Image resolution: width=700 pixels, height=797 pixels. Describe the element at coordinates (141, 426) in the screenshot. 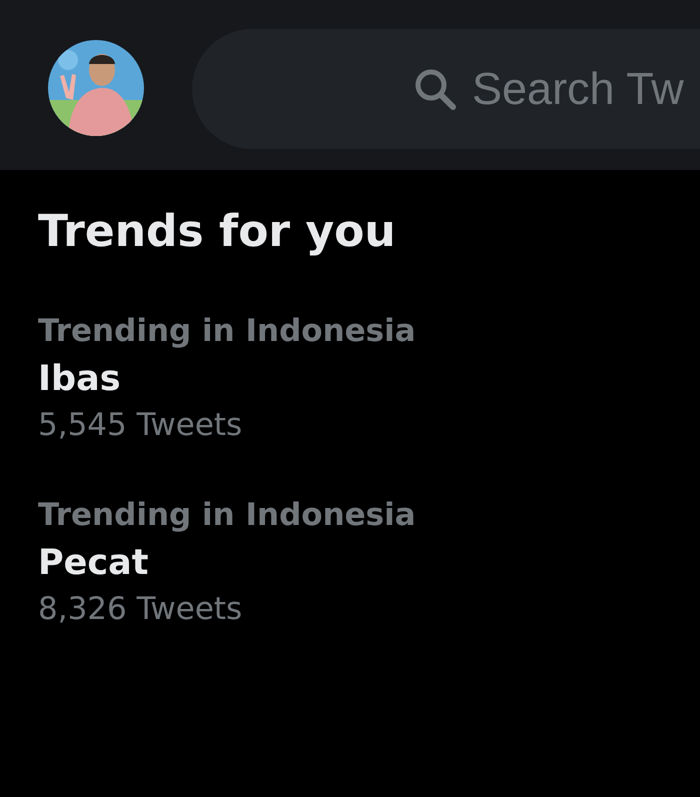

I see `tweet-count: 5,545 Tweets` at that location.